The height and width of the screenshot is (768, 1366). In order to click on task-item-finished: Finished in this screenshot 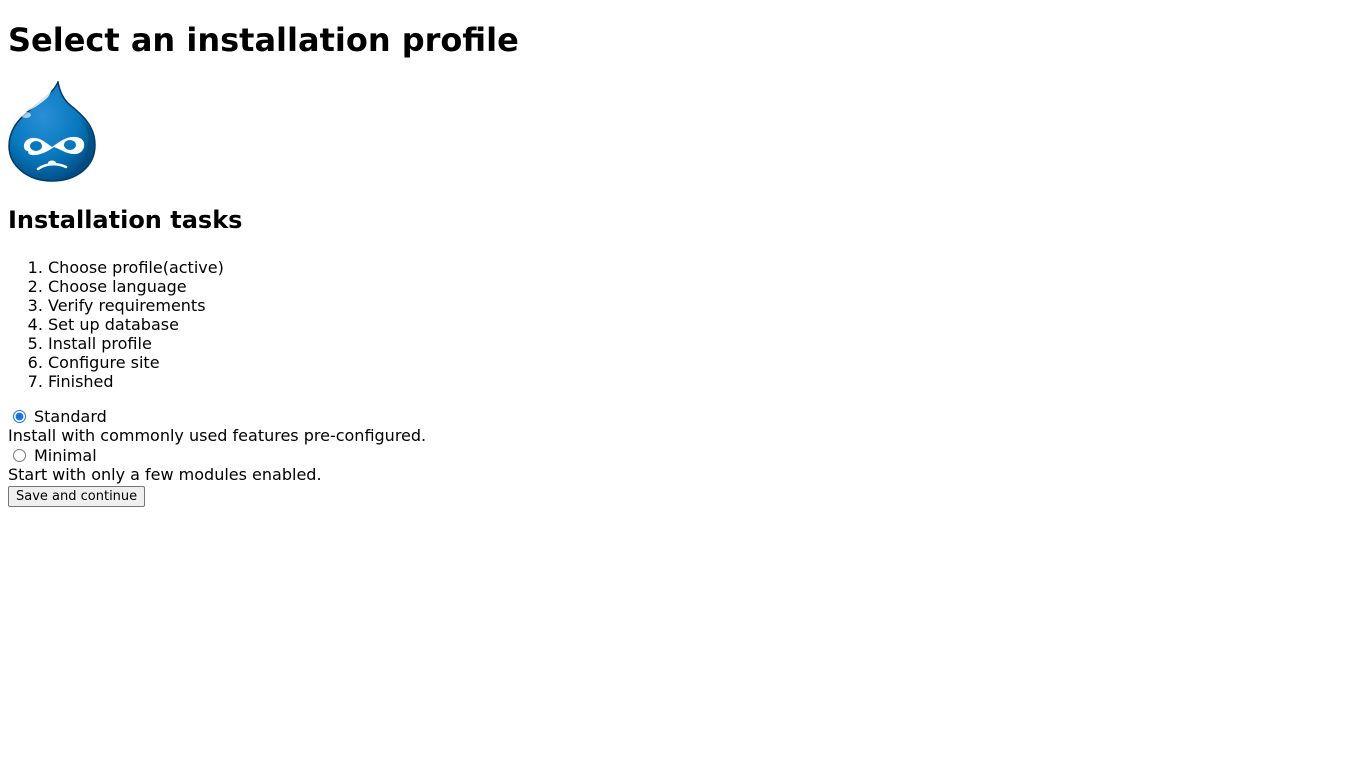, I will do `click(703, 381)`.